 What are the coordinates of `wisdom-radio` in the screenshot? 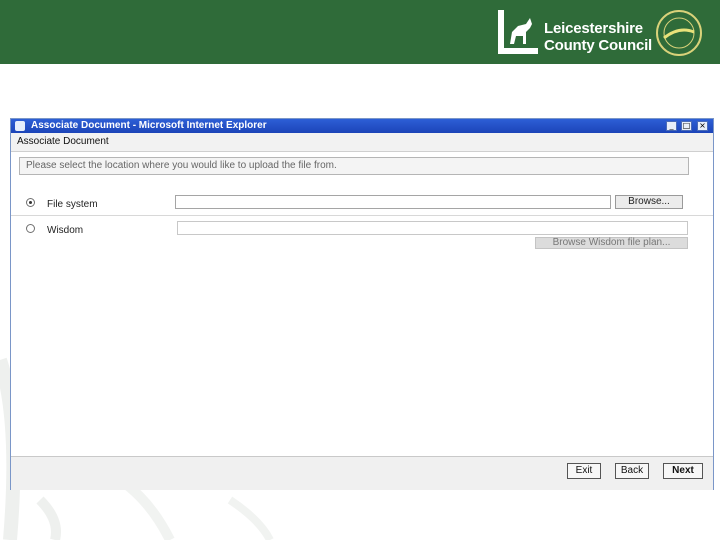 It's located at (30, 228).